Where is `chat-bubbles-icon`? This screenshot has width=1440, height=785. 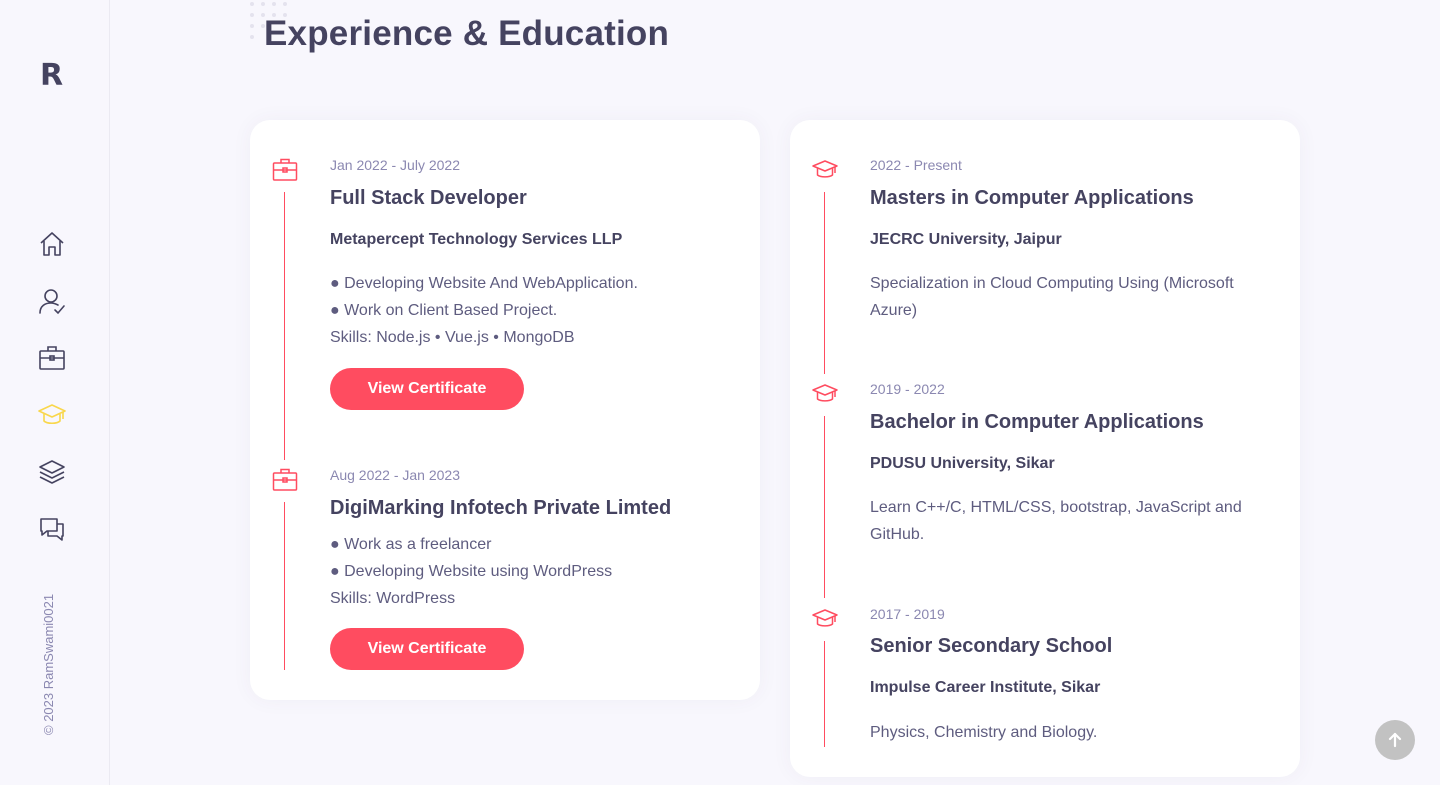 chat-bubbles-icon is located at coordinates (52, 529).